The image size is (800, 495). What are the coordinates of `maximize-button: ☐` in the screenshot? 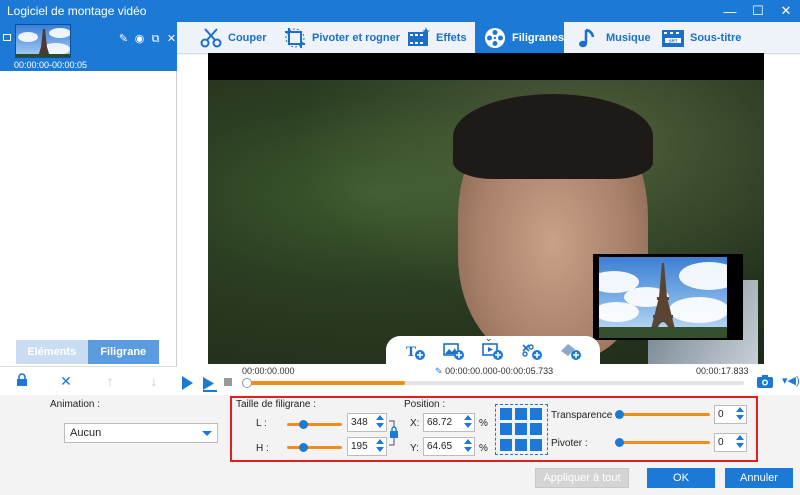 It's located at (758, 11).